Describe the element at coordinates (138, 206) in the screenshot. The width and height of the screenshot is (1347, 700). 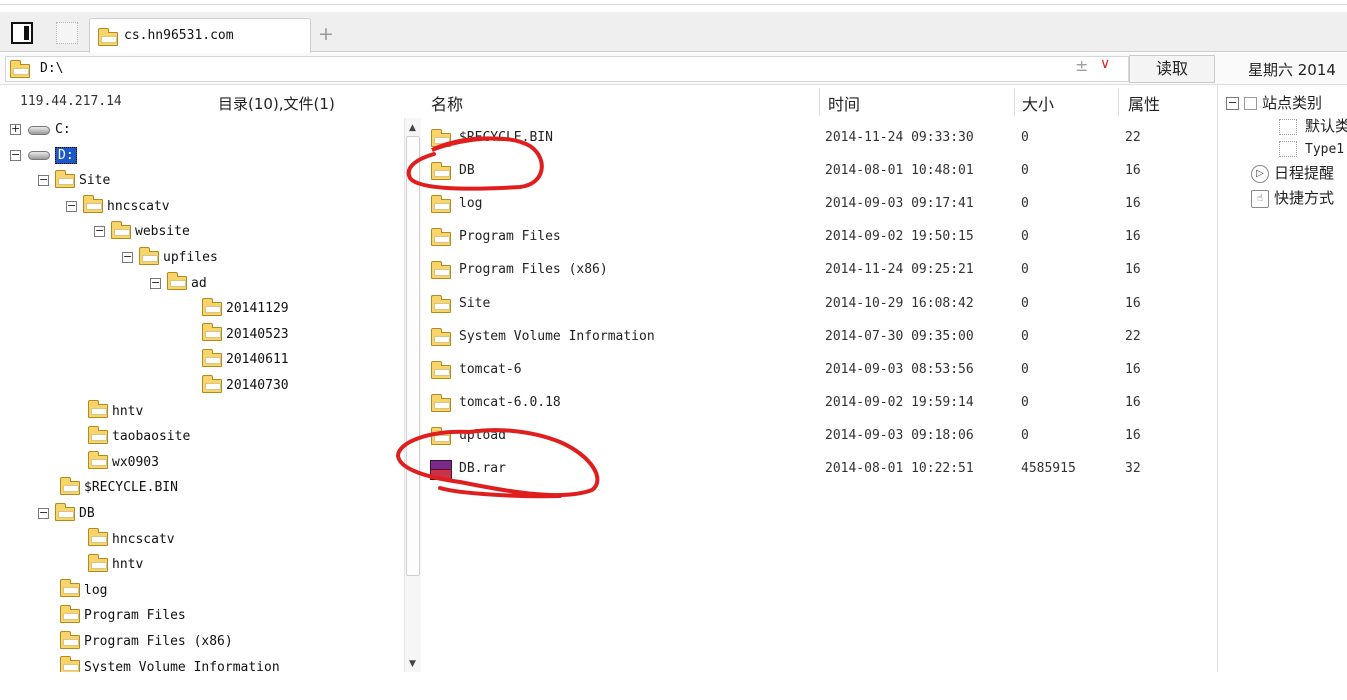
I see `tree-node-label: hncscatv` at that location.